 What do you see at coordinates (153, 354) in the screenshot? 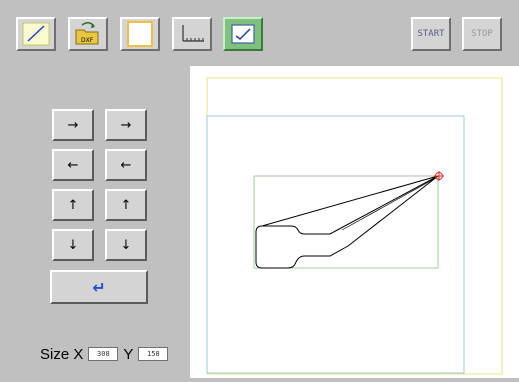
I see `size-y-value: 158` at bounding box center [153, 354].